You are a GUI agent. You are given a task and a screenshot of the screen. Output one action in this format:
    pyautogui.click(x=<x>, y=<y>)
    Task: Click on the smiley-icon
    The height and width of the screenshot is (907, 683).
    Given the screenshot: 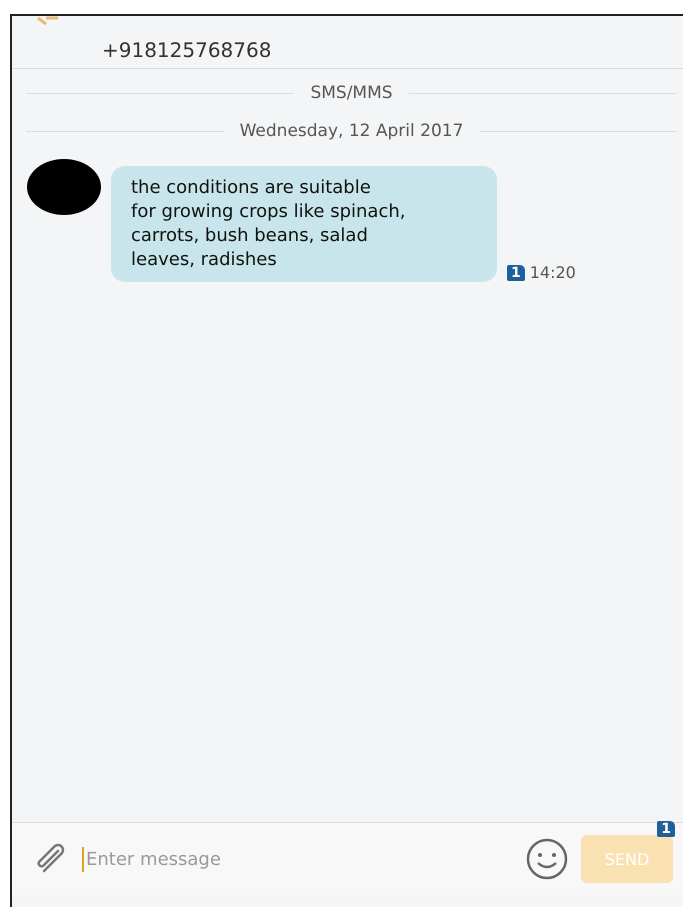 What is the action you would take?
    pyautogui.click(x=547, y=859)
    